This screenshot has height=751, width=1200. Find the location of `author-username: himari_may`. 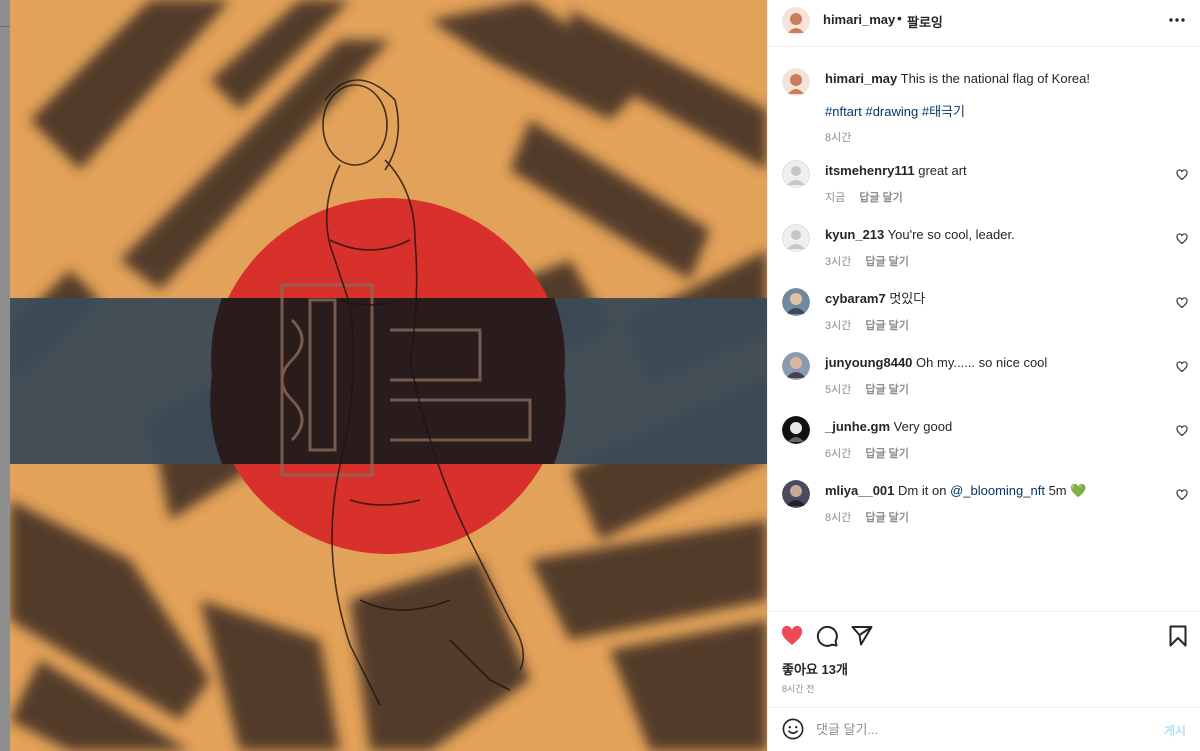

author-username: himari_may is located at coordinates (859, 19).